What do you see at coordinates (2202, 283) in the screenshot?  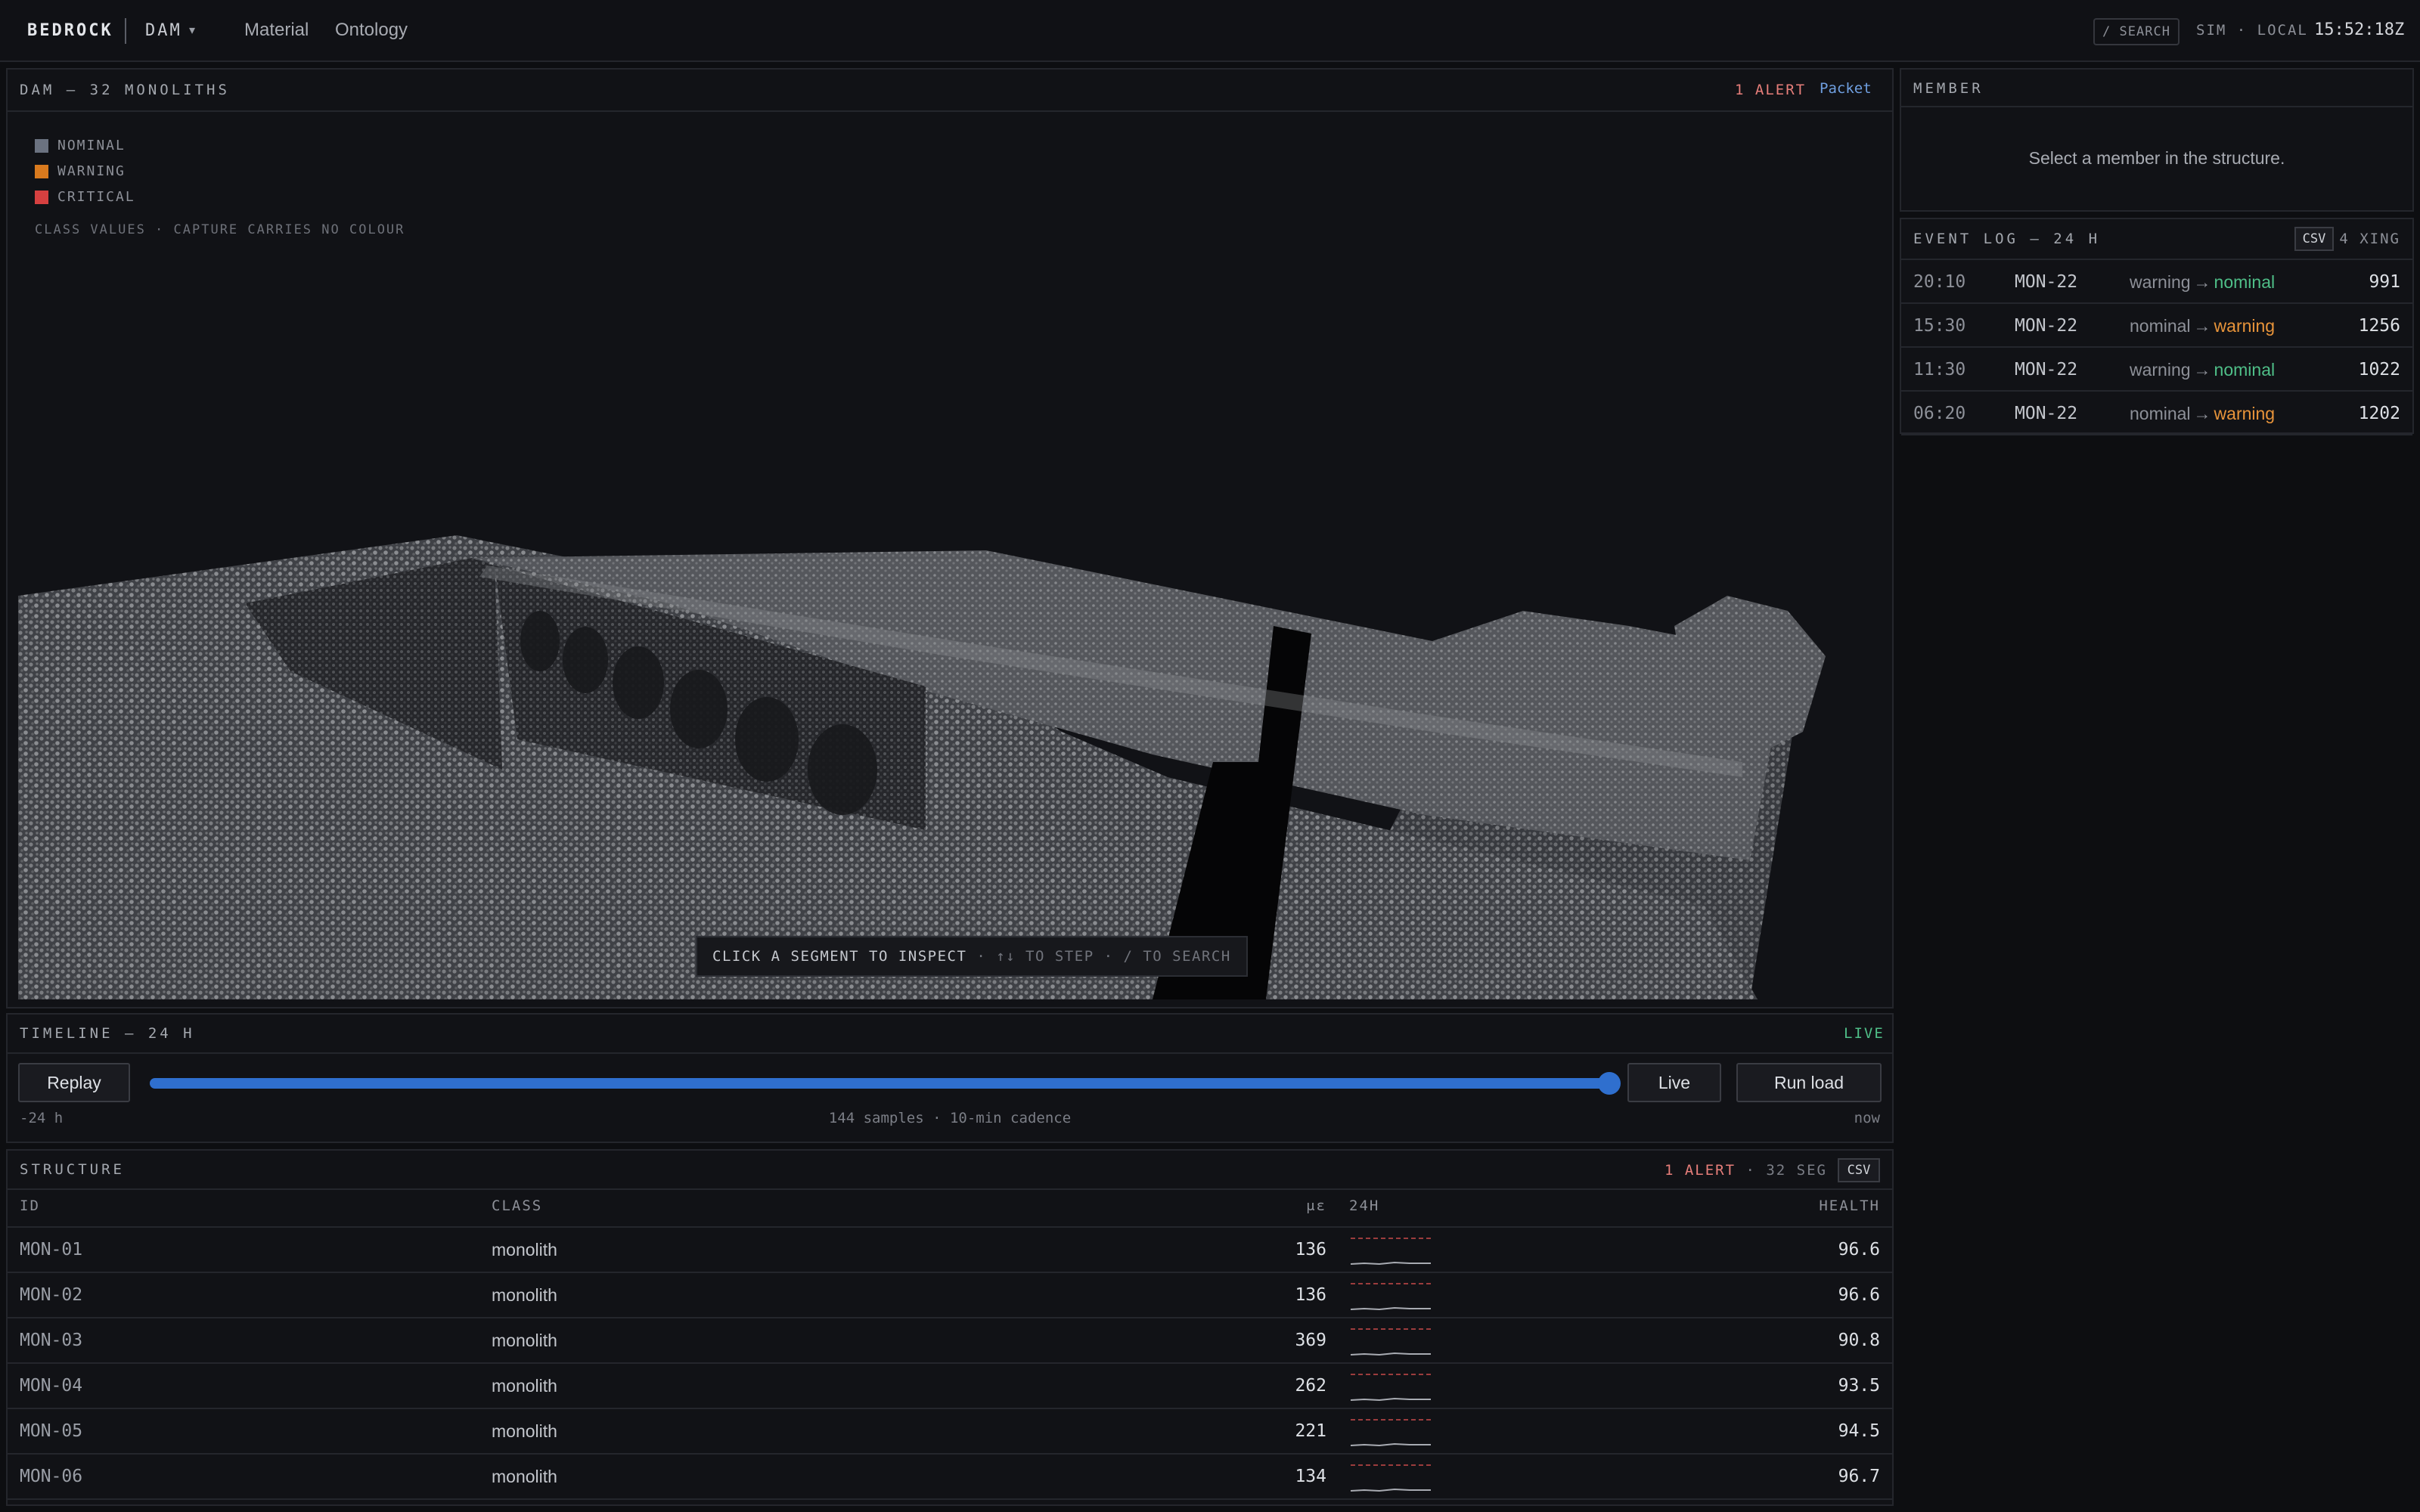 I see `event-transition: warning → nominal` at bounding box center [2202, 283].